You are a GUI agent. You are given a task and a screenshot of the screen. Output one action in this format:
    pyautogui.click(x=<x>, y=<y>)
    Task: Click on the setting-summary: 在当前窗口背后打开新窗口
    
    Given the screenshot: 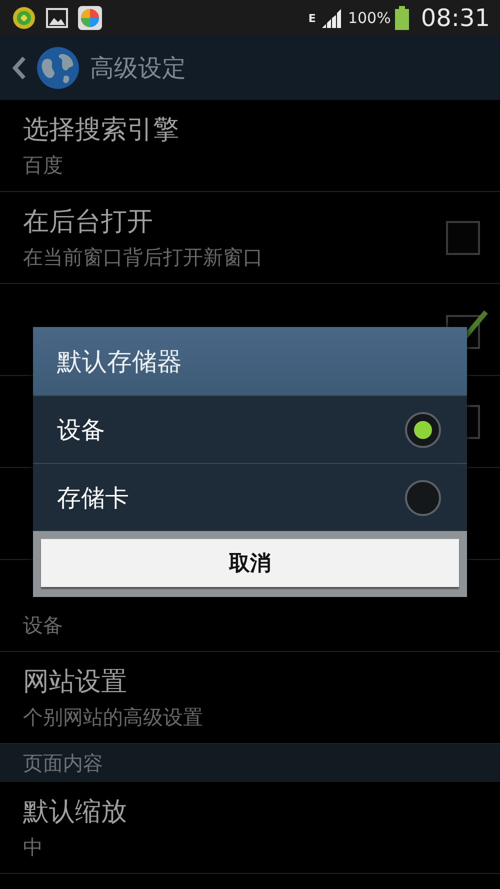 What is the action you would take?
    pyautogui.click(x=143, y=257)
    